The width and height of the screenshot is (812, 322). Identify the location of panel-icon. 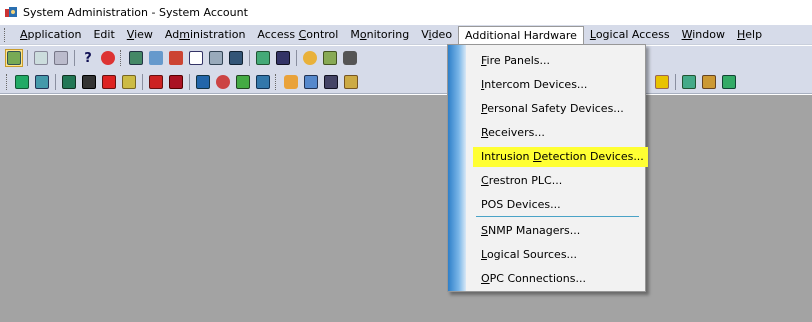
(69, 82).